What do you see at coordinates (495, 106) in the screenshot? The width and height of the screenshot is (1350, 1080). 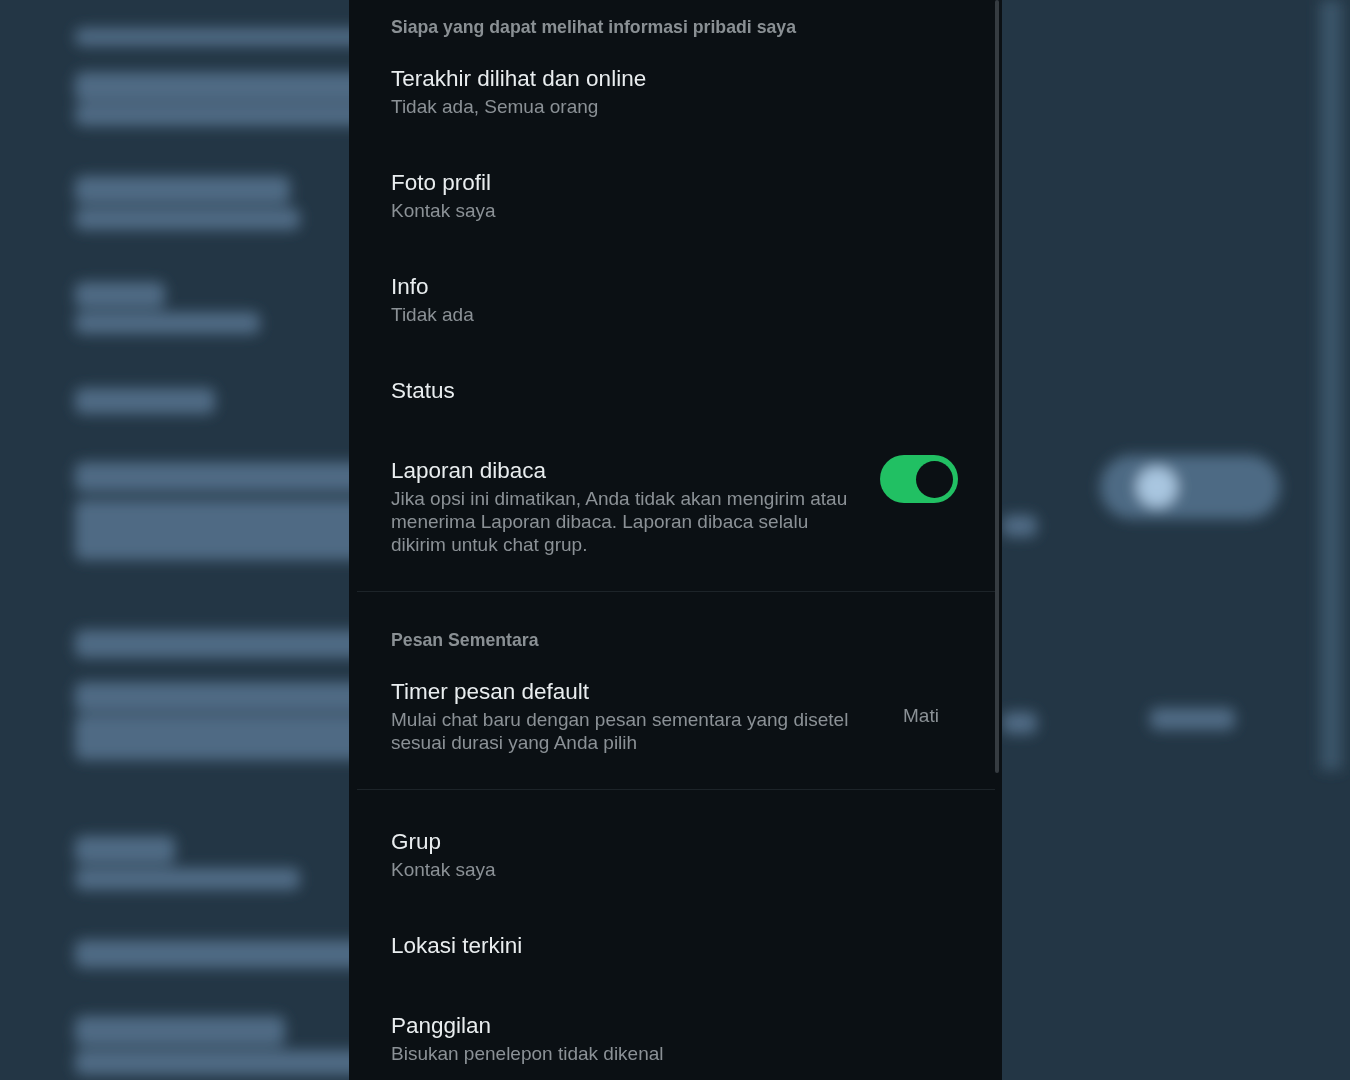 I see `setting-subtitle: Tidak ada, Semua orang` at bounding box center [495, 106].